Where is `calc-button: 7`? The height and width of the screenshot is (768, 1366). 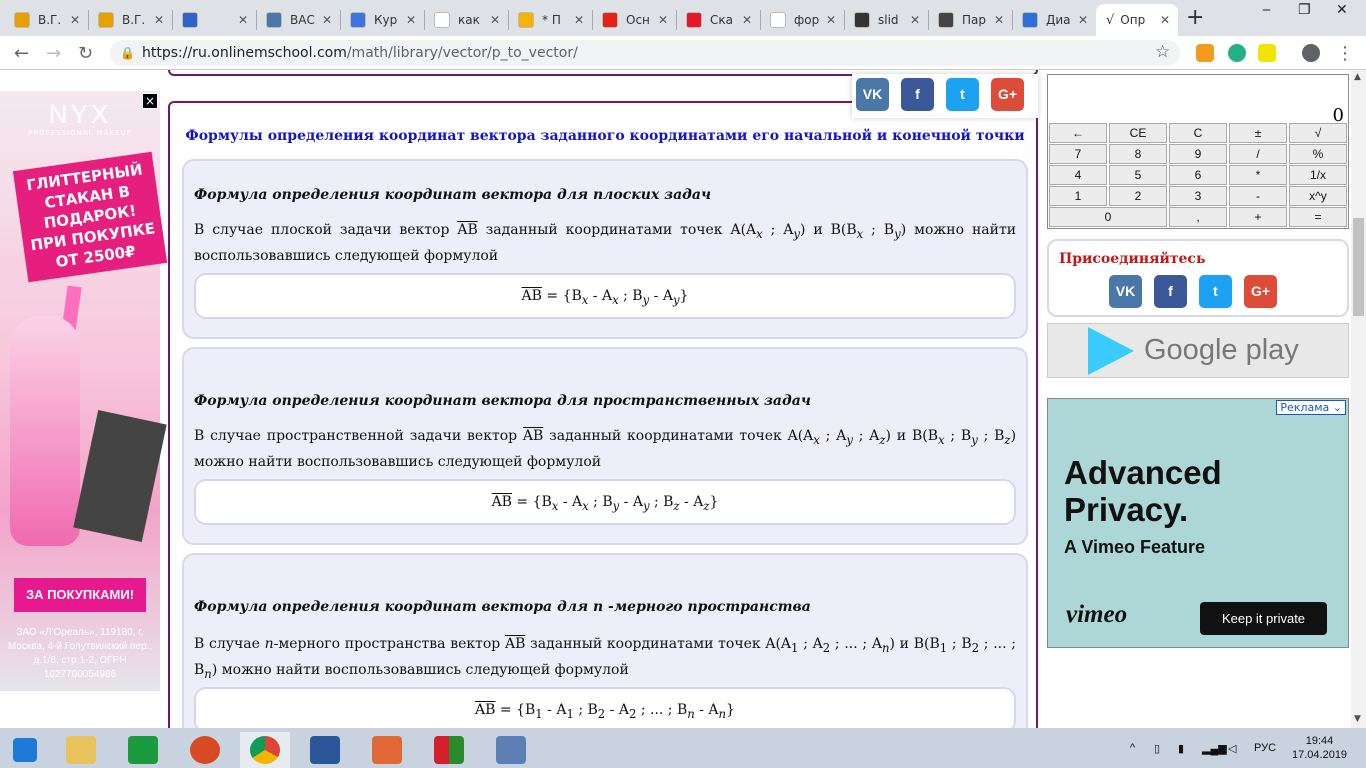
calc-button: 7 is located at coordinates (1078, 154).